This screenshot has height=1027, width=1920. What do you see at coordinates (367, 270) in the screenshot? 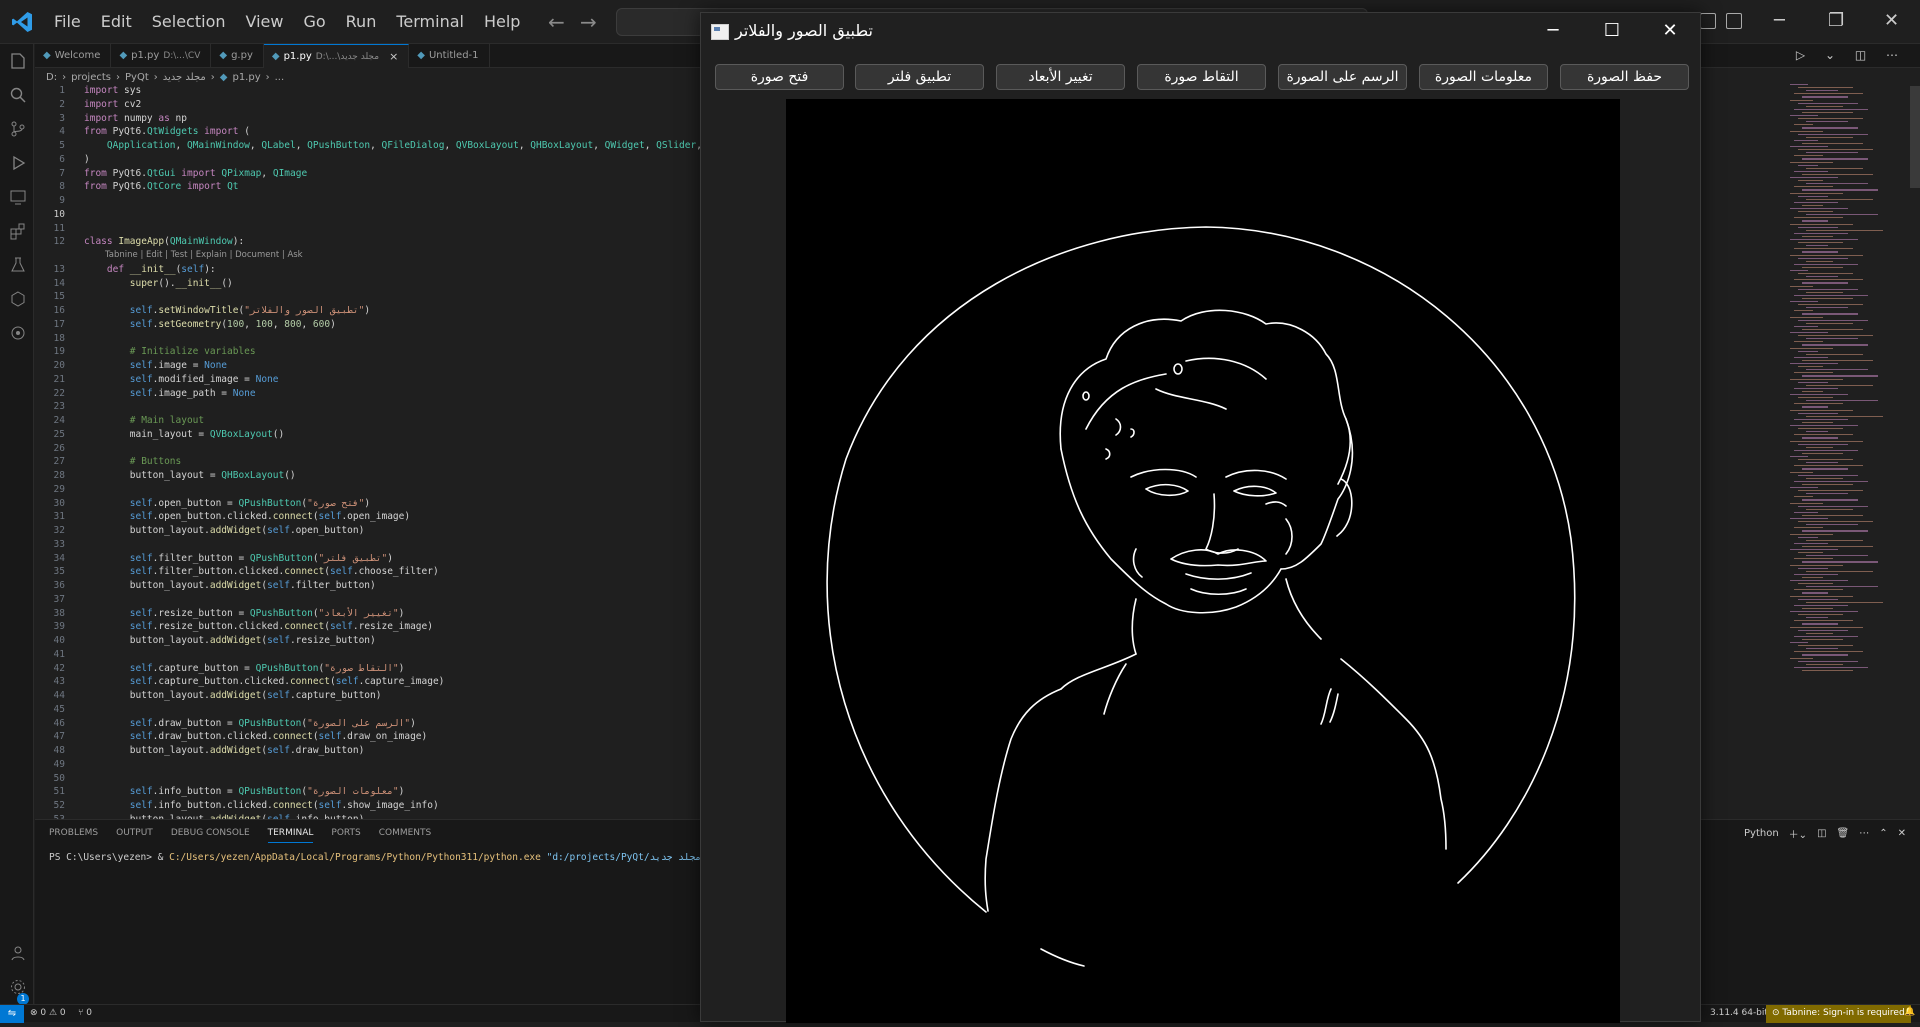
I see `code-line: 13 def __init__(self):` at bounding box center [367, 270].